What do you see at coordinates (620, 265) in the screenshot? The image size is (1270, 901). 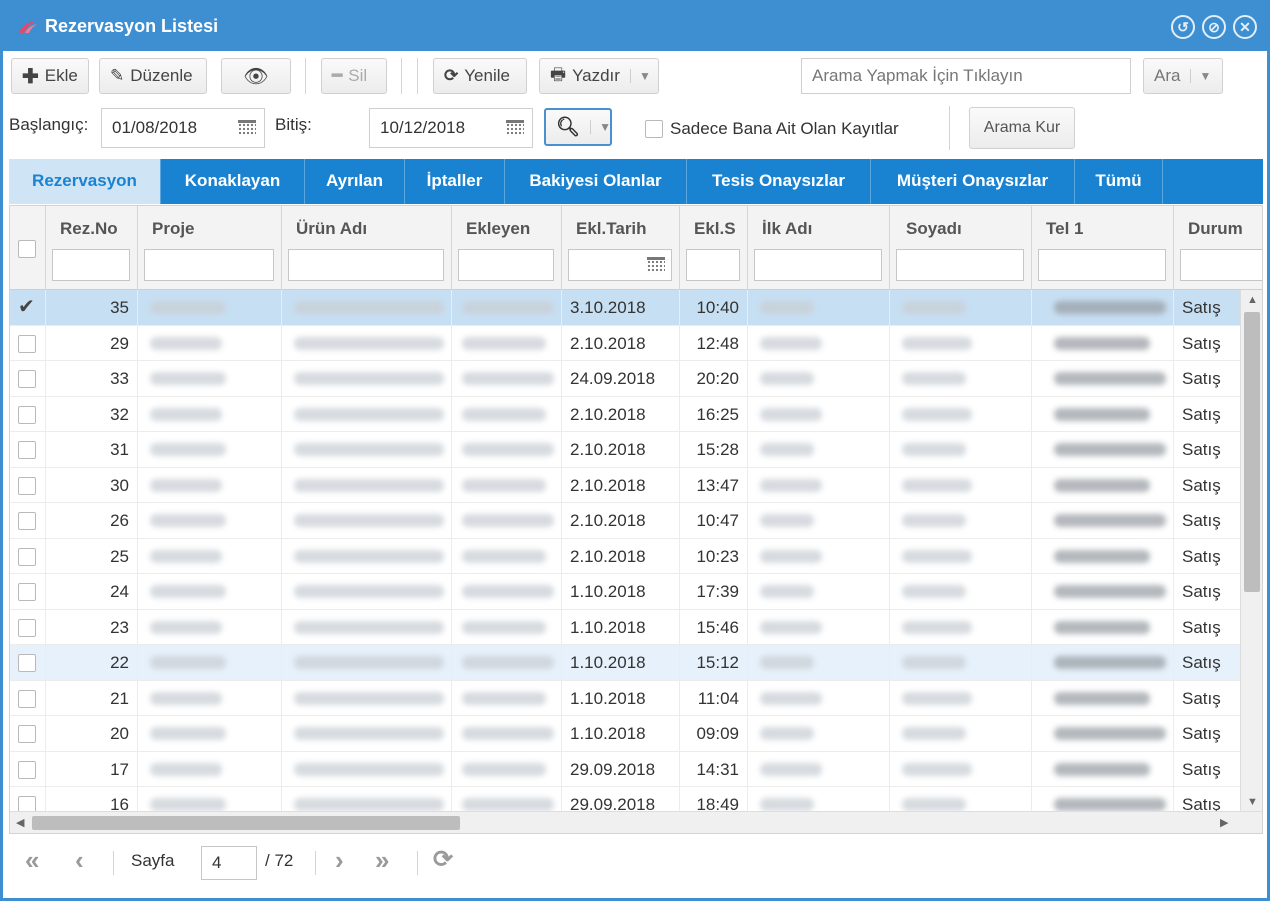 I see `filter-ekl-tarih` at bounding box center [620, 265].